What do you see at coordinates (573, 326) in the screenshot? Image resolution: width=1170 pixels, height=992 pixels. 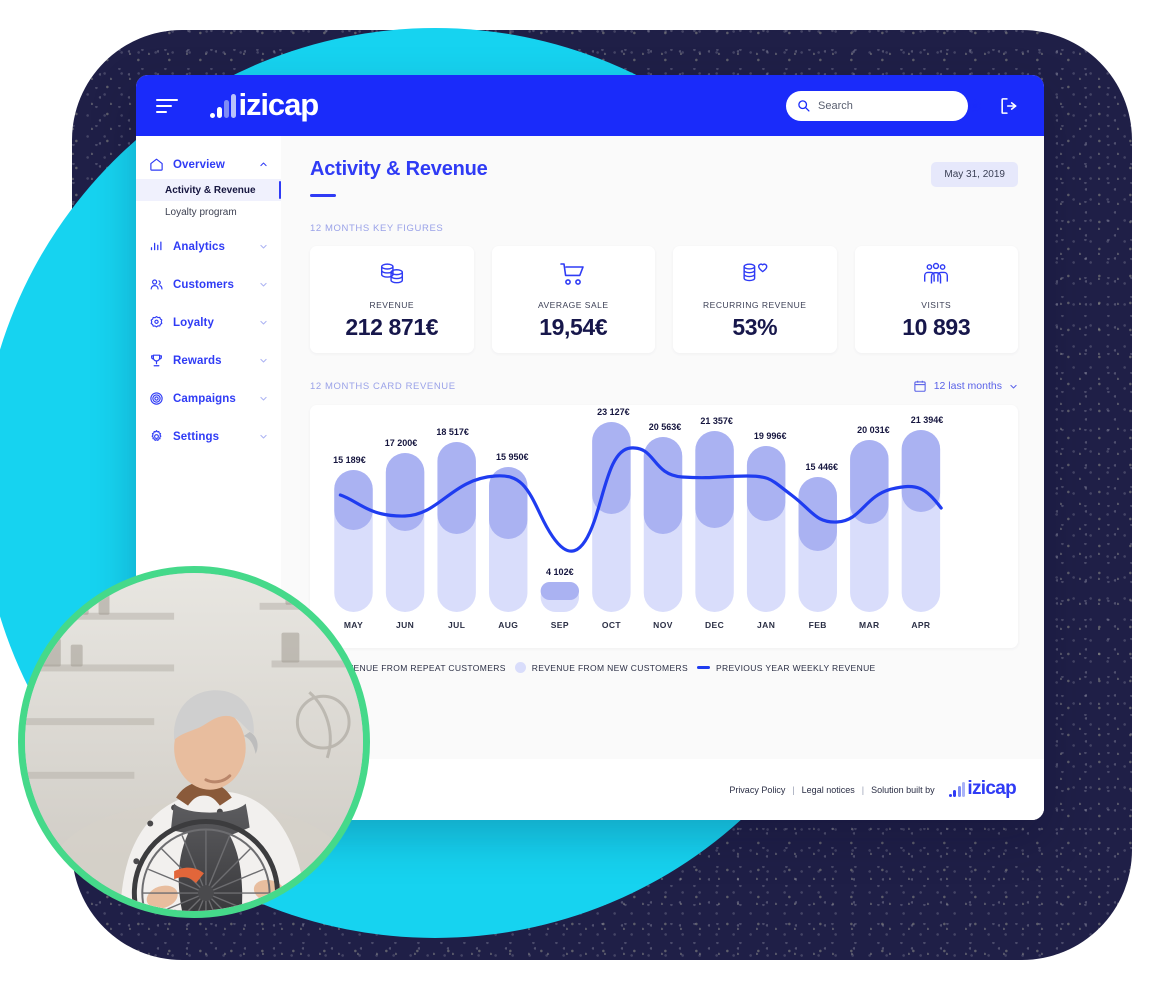 I see `kpi-value: 19,54€` at bounding box center [573, 326].